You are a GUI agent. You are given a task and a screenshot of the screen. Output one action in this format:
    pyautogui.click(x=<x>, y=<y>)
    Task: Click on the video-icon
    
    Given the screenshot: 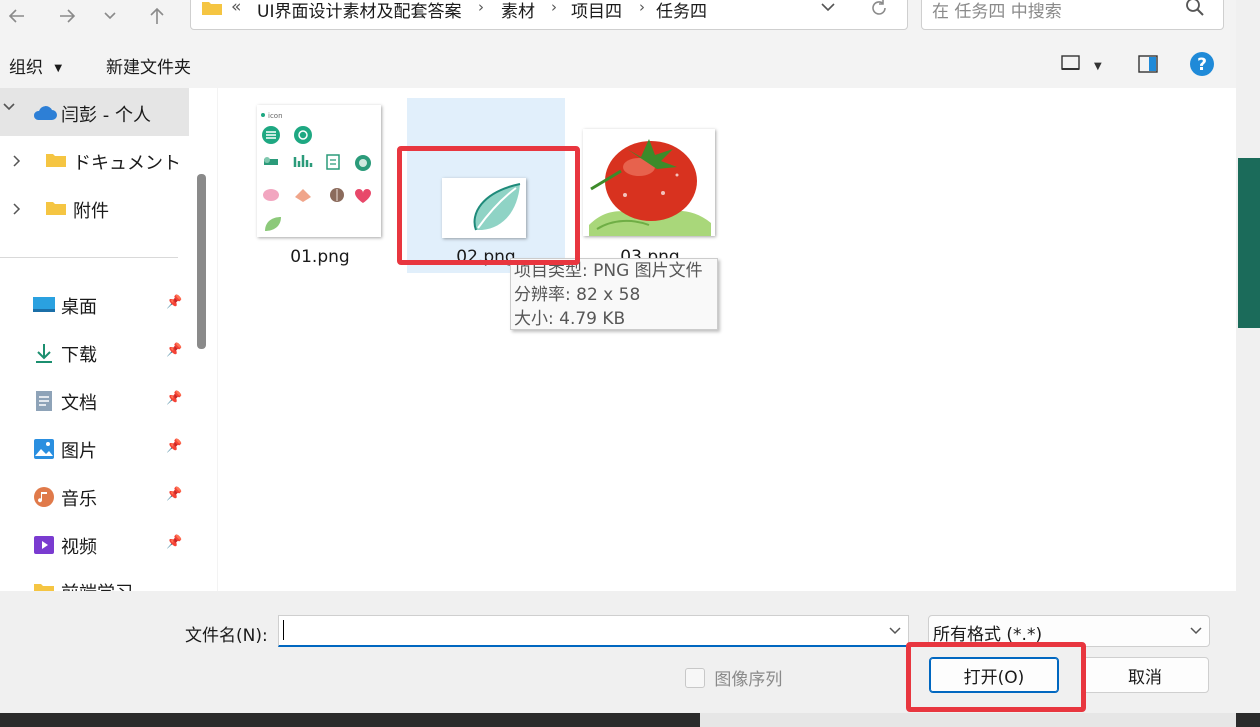 What is the action you would take?
    pyautogui.click(x=44, y=545)
    